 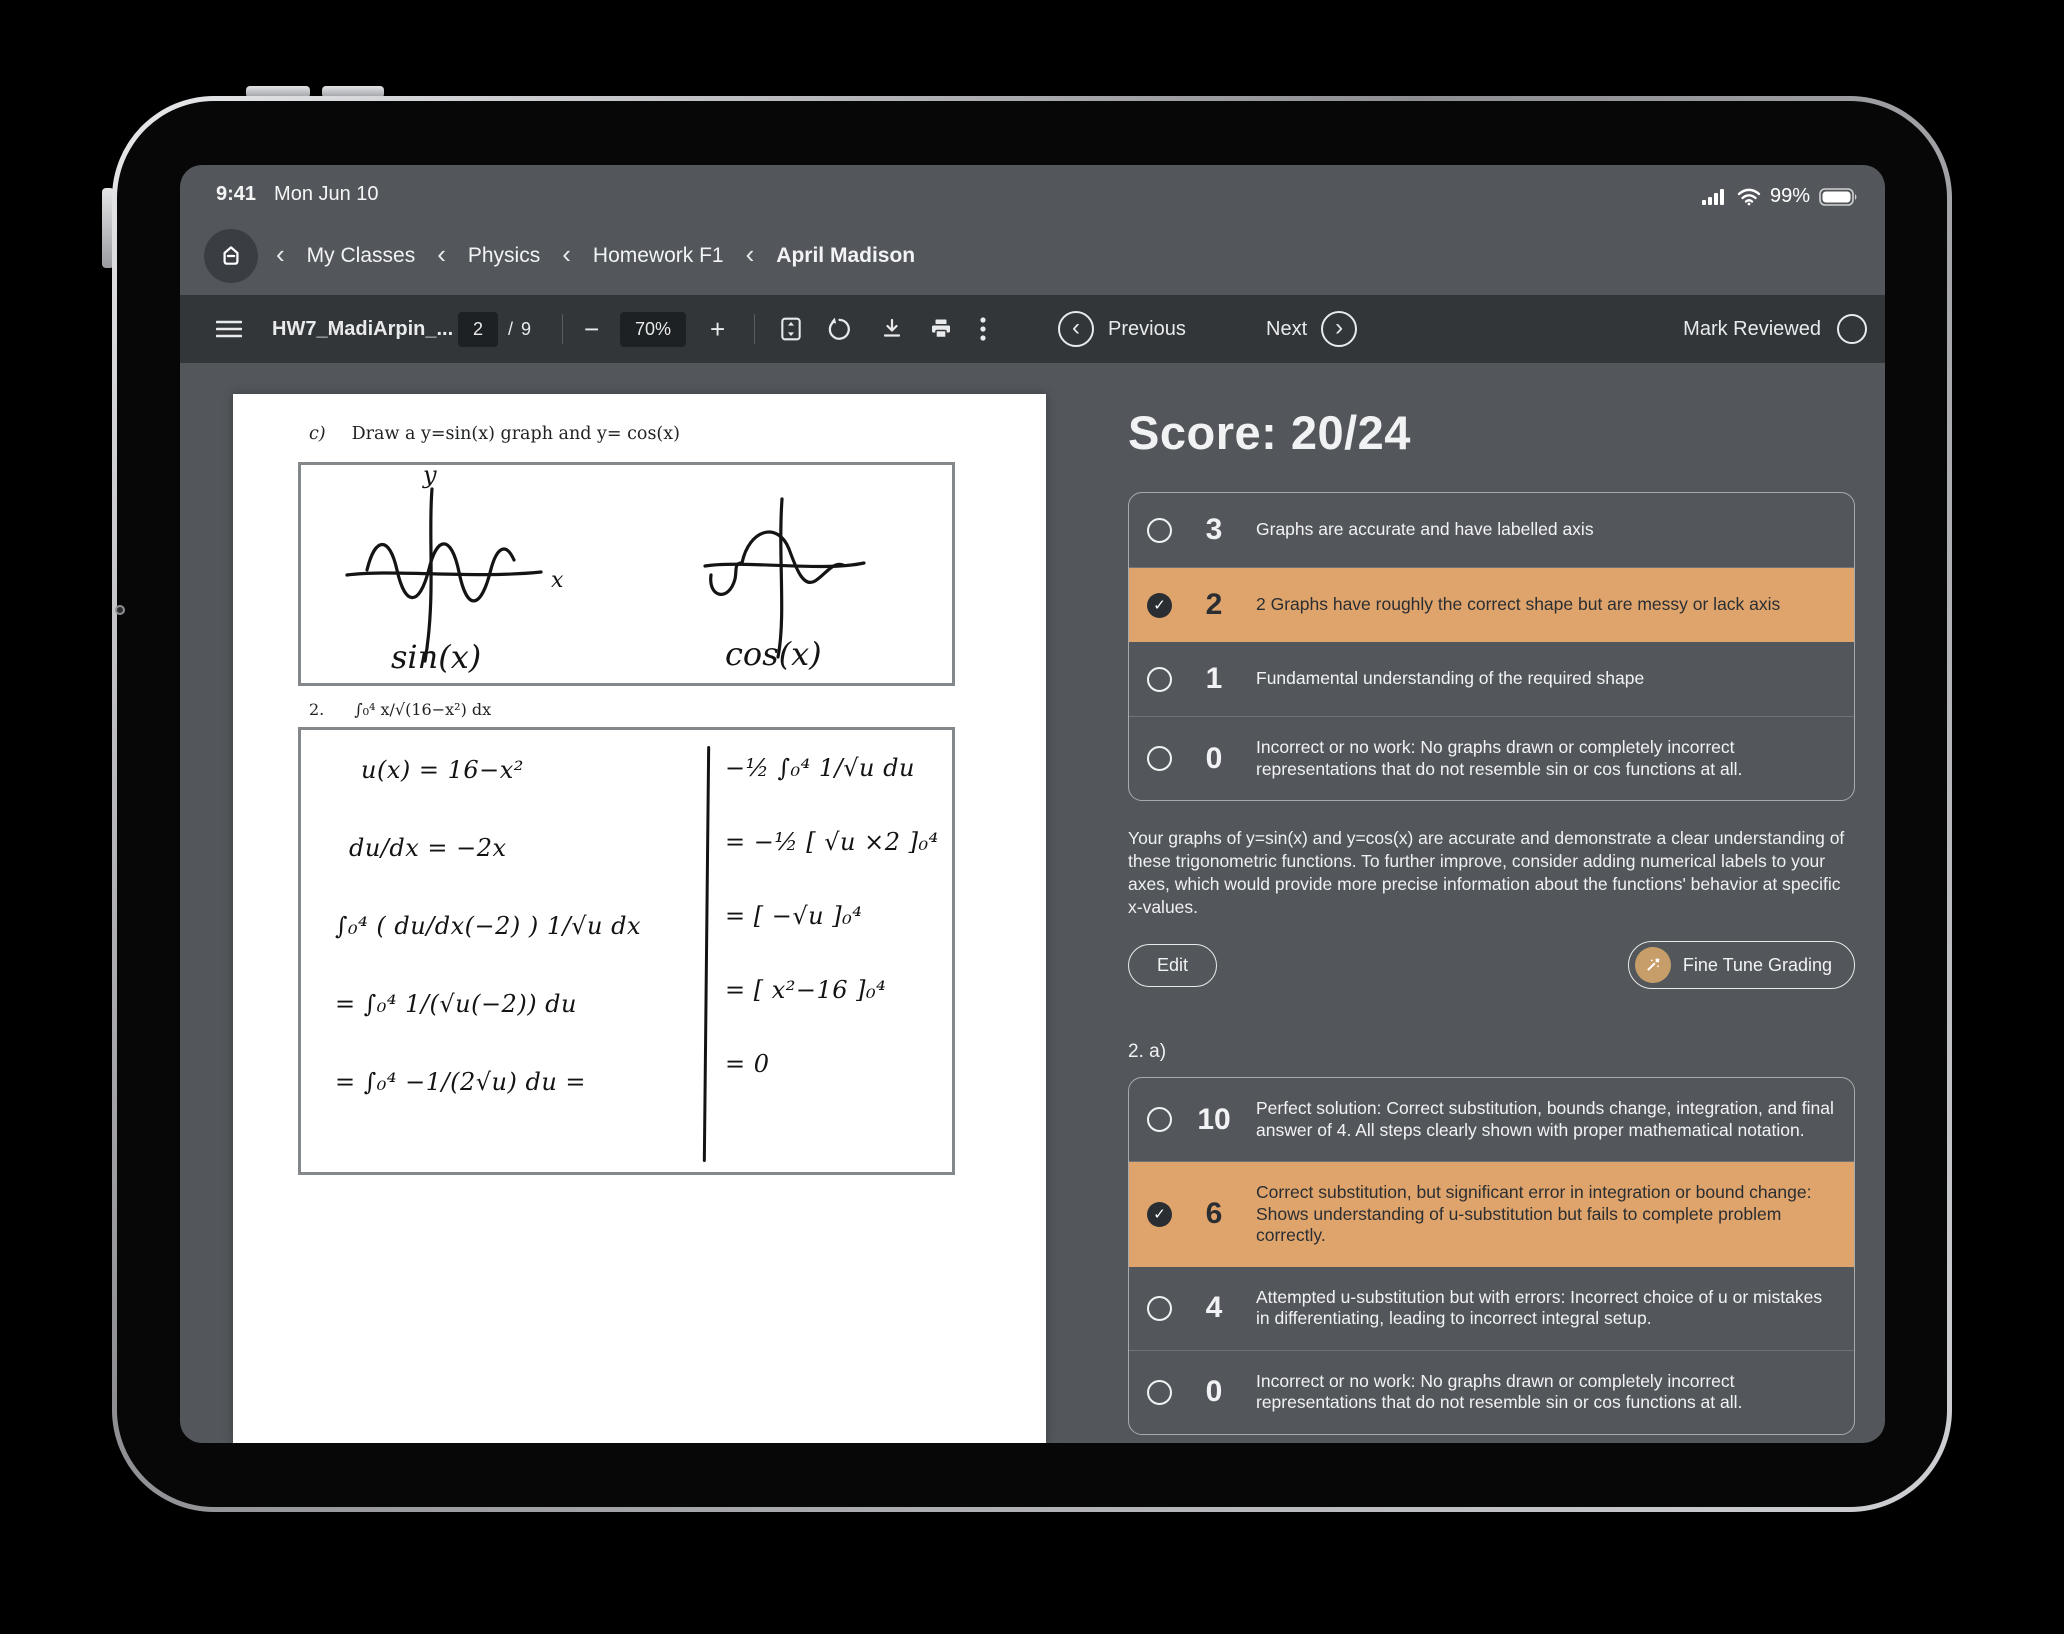 What do you see at coordinates (747, 1064) in the screenshot?
I see `work-line: = 0` at bounding box center [747, 1064].